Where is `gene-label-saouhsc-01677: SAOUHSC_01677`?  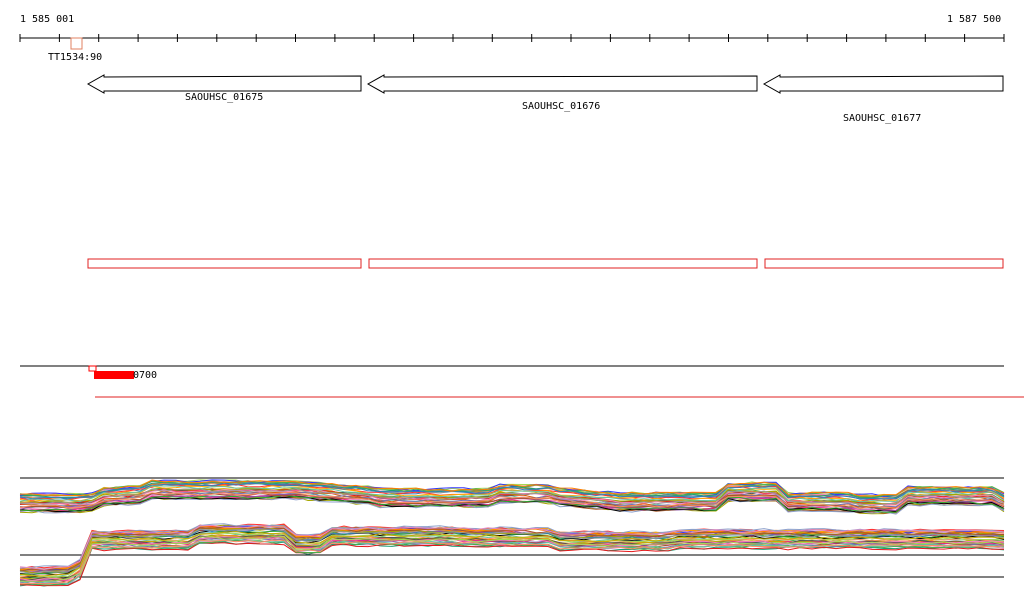
gene-label-saouhsc-01677: SAOUHSC_01677 is located at coordinates (882, 118).